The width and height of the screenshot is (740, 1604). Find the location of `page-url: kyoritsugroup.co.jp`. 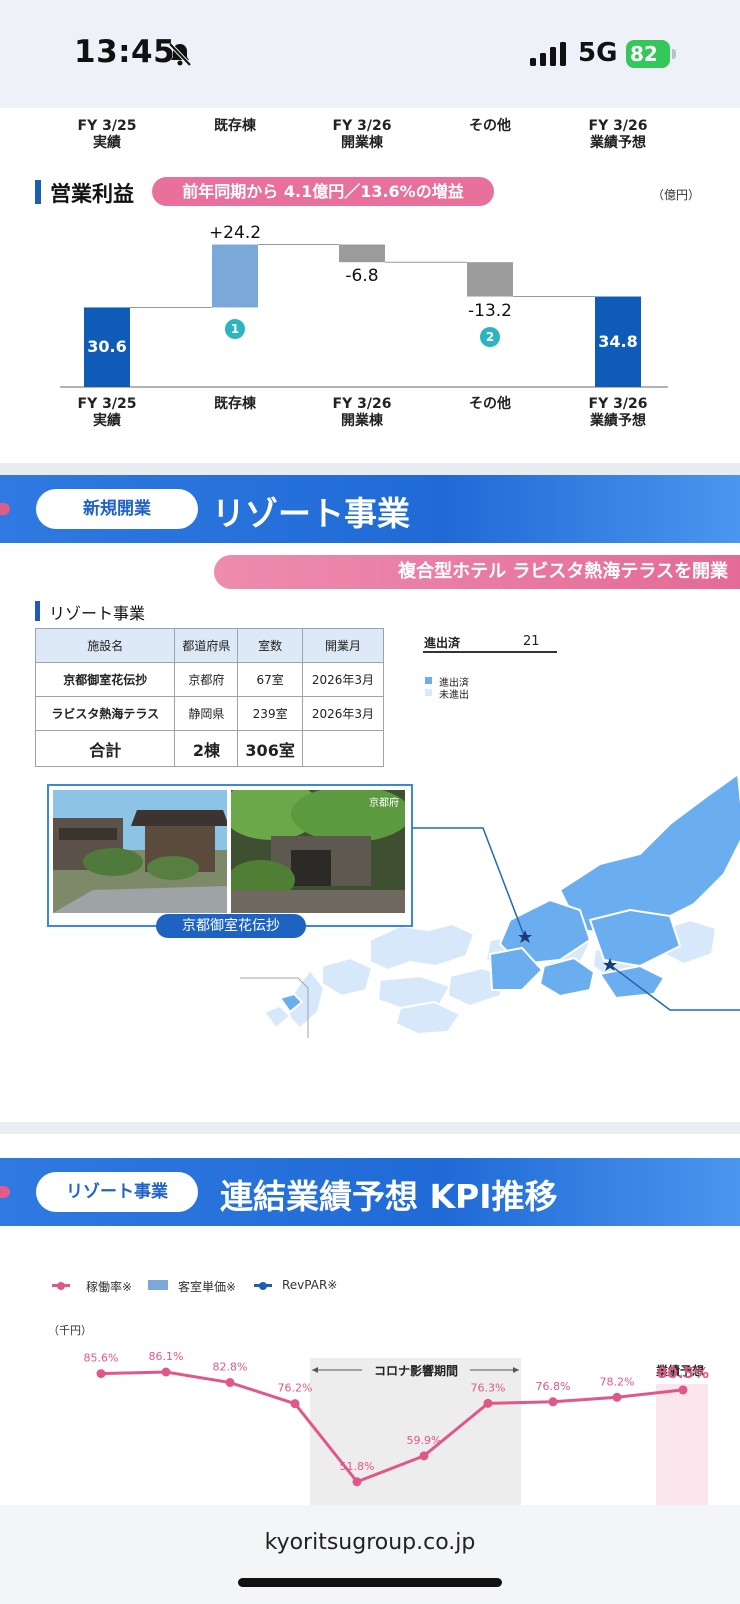

page-url: kyoritsugroup.co.jp is located at coordinates (370, 1542).